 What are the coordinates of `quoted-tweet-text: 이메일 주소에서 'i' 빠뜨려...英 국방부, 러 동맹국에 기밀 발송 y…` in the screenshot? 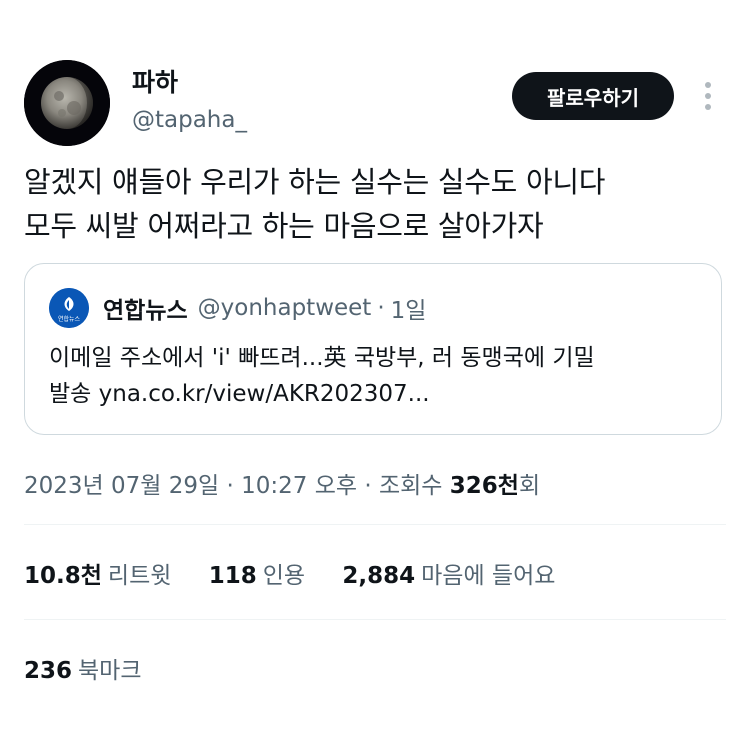 It's located at (379, 376).